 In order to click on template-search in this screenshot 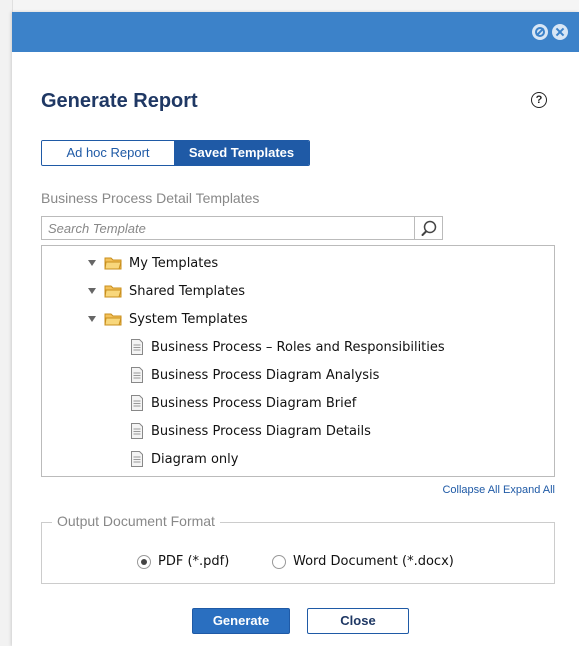, I will do `click(242, 228)`.